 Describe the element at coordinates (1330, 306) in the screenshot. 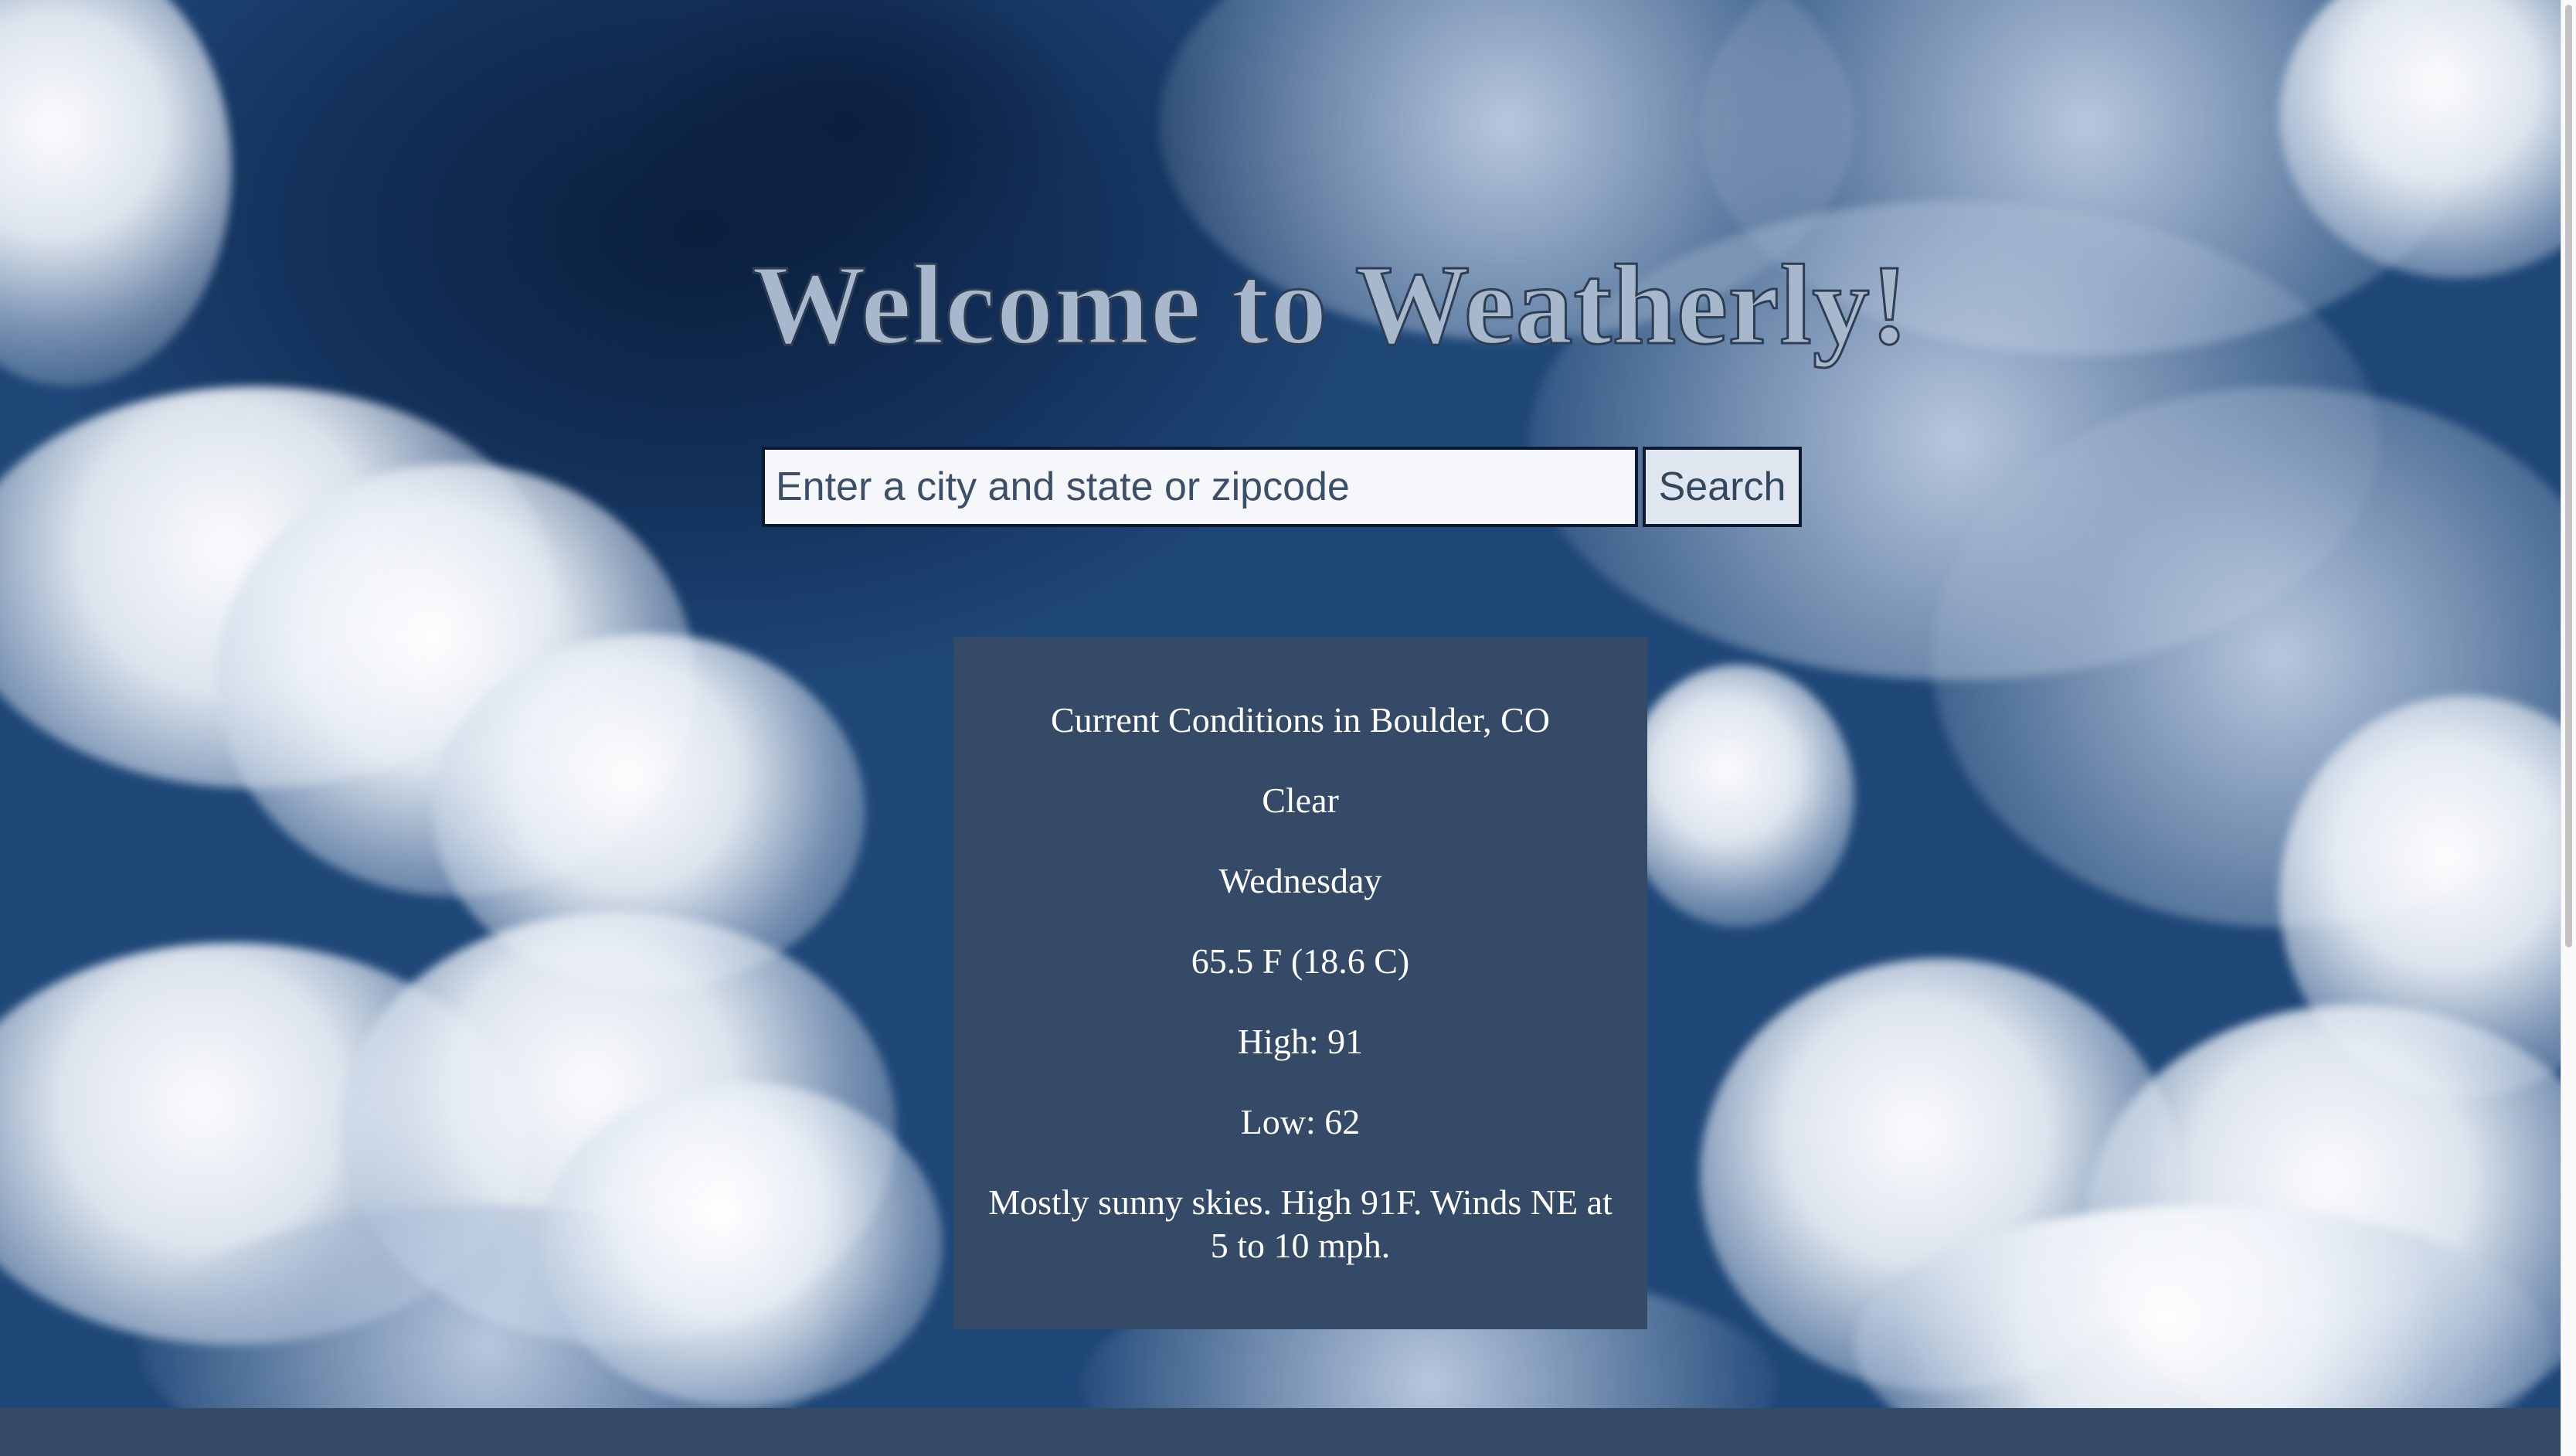

I see `page-title: Welcome to Weatherly!` at that location.